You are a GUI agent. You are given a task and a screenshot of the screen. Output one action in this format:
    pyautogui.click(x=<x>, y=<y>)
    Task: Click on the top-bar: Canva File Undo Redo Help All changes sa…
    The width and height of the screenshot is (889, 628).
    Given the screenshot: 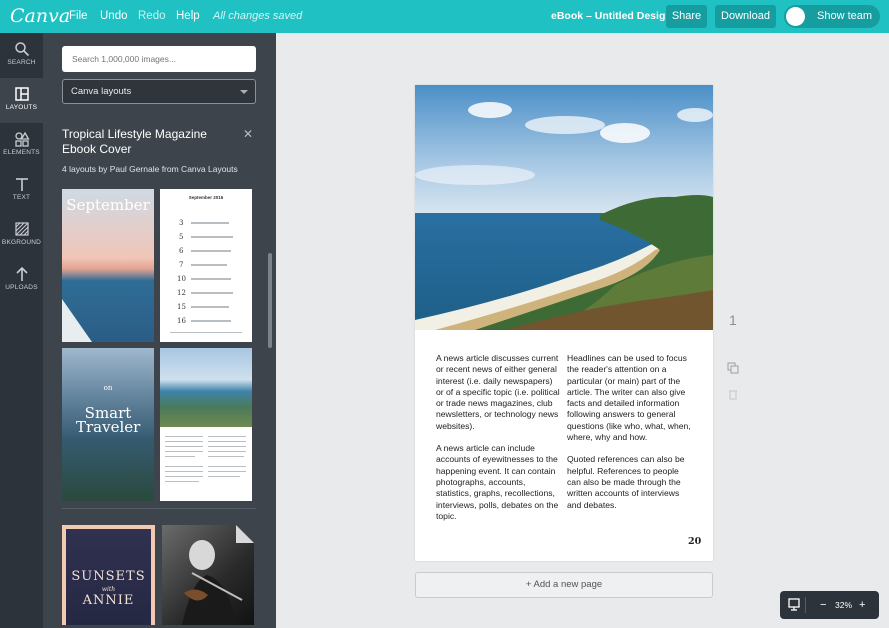 What is the action you would take?
    pyautogui.click(x=444, y=16)
    